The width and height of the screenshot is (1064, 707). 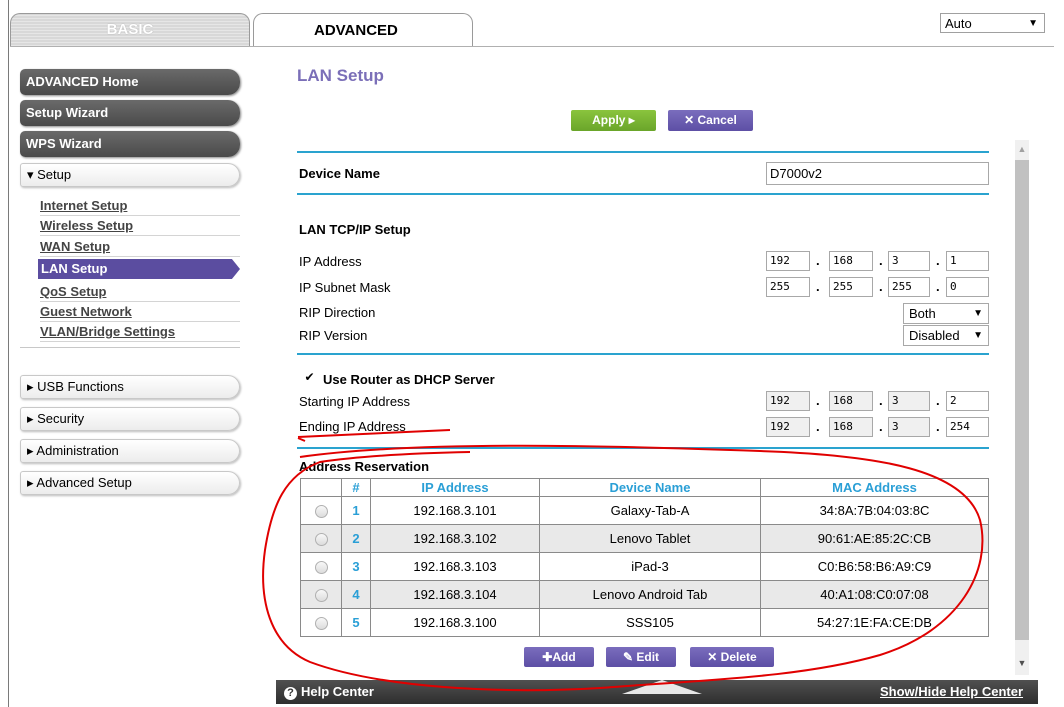 I want to click on annotation-underline, so click(x=374, y=435).